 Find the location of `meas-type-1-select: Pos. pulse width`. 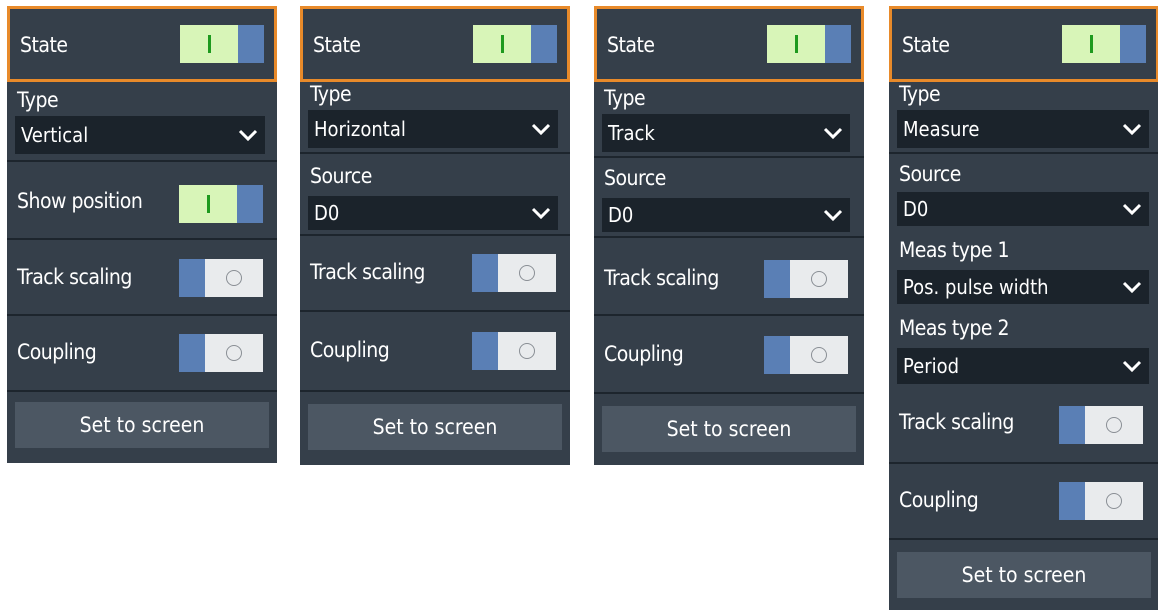

meas-type-1-select: Pos. pulse width is located at coordinates (1023, 287).